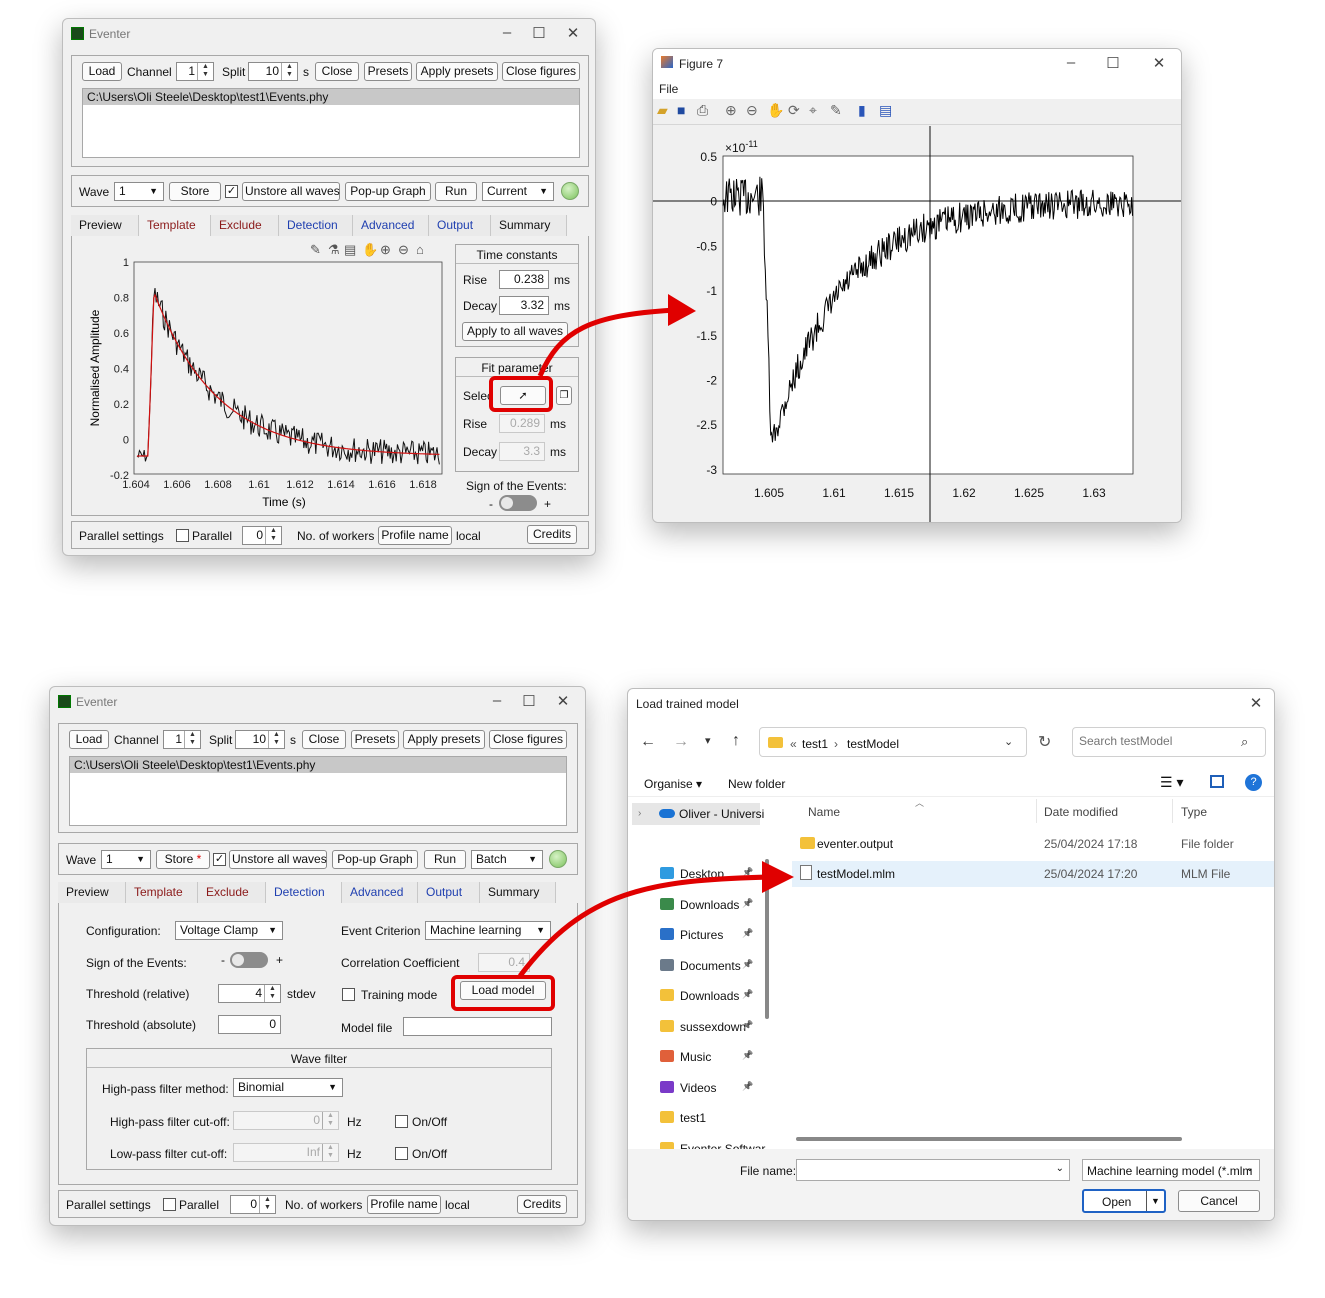  I want to click on arrow-to-dialog, so click(644, 926).